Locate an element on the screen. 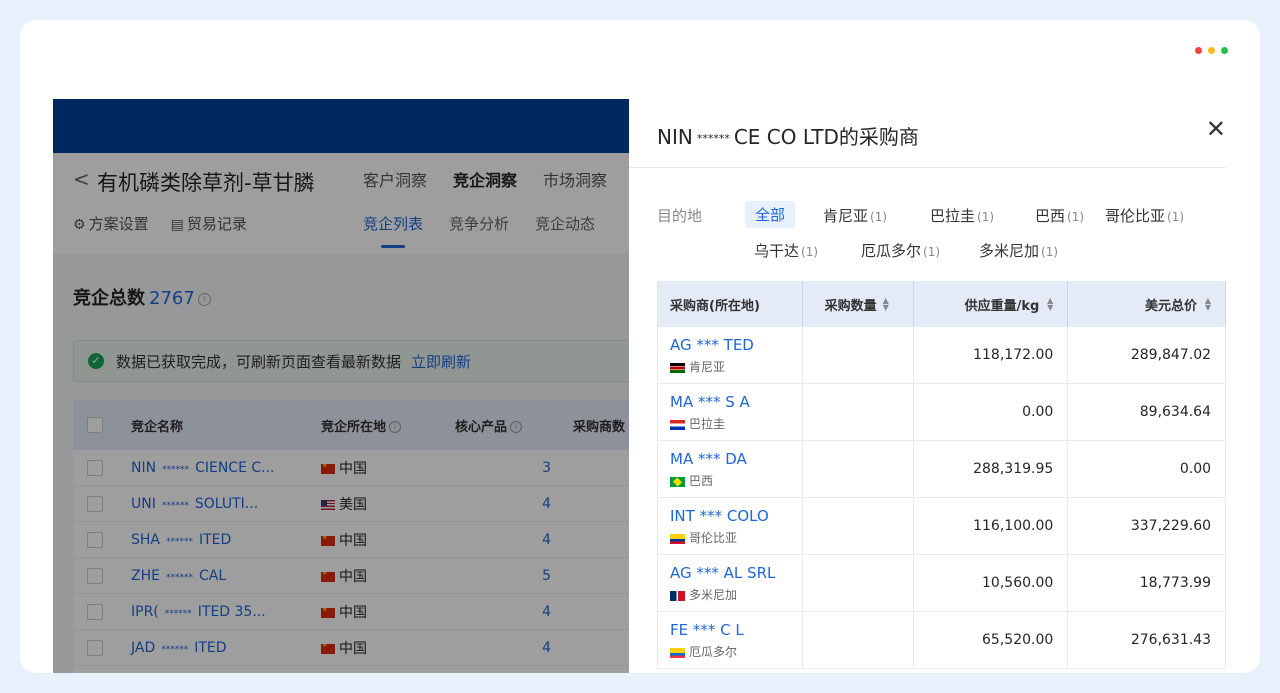 Image resolution: width=1280 pixels, height=693 pixels. buyer-row: AG *** AL SRL 多米尼加 10,560.00 18,773.99 is located at coordinates (941, 583).